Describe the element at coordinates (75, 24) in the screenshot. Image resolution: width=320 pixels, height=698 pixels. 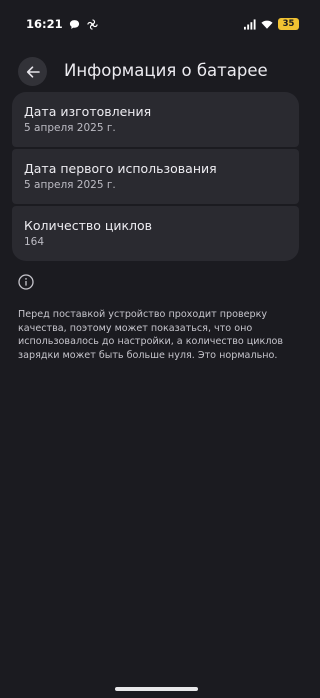
I see `chat-bubble-icon` at that location.